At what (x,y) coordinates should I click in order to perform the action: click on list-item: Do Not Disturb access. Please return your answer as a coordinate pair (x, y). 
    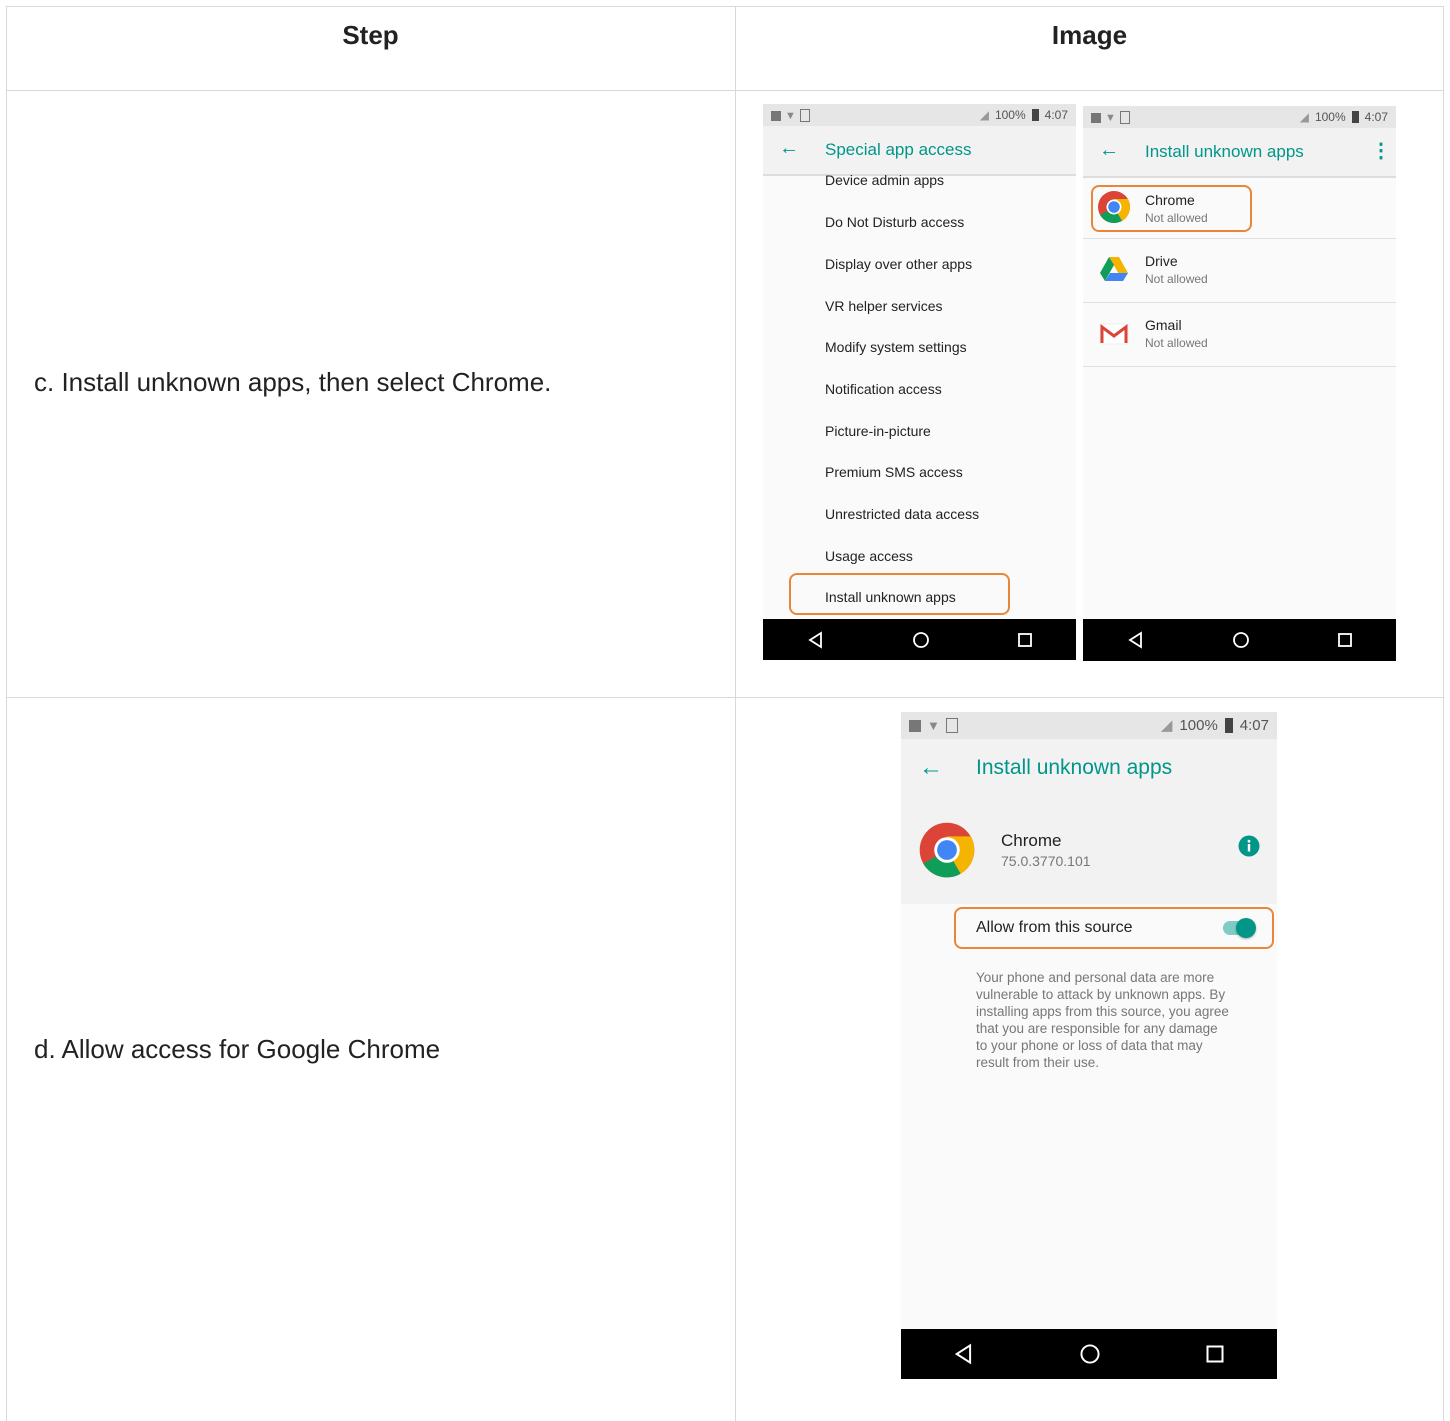
    Looking at the image, I should click on (894, 222).